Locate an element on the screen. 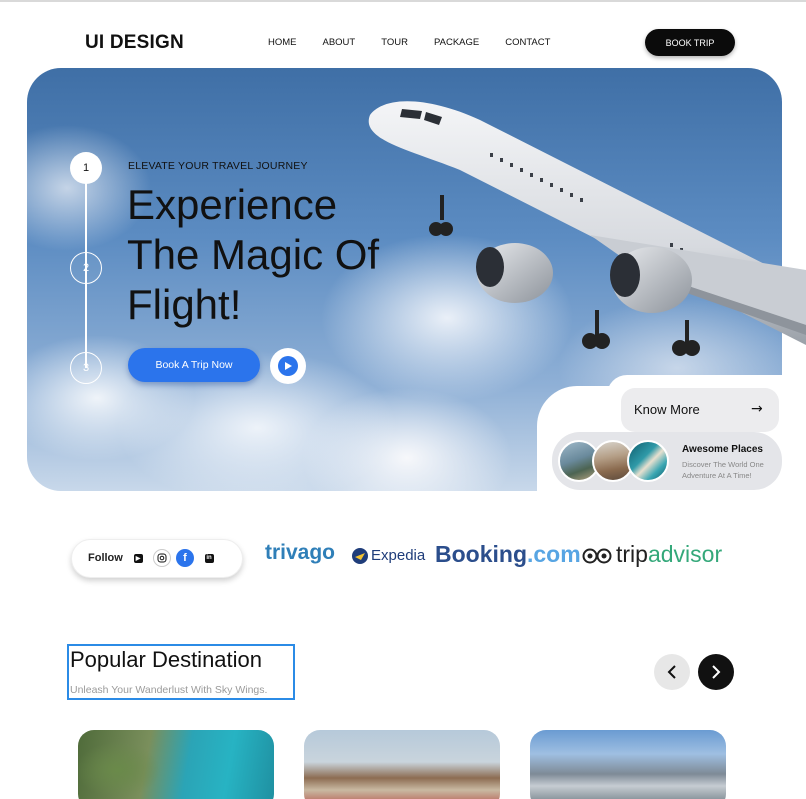  nav-contact: CONTACT is located at coordinates (527, 42).